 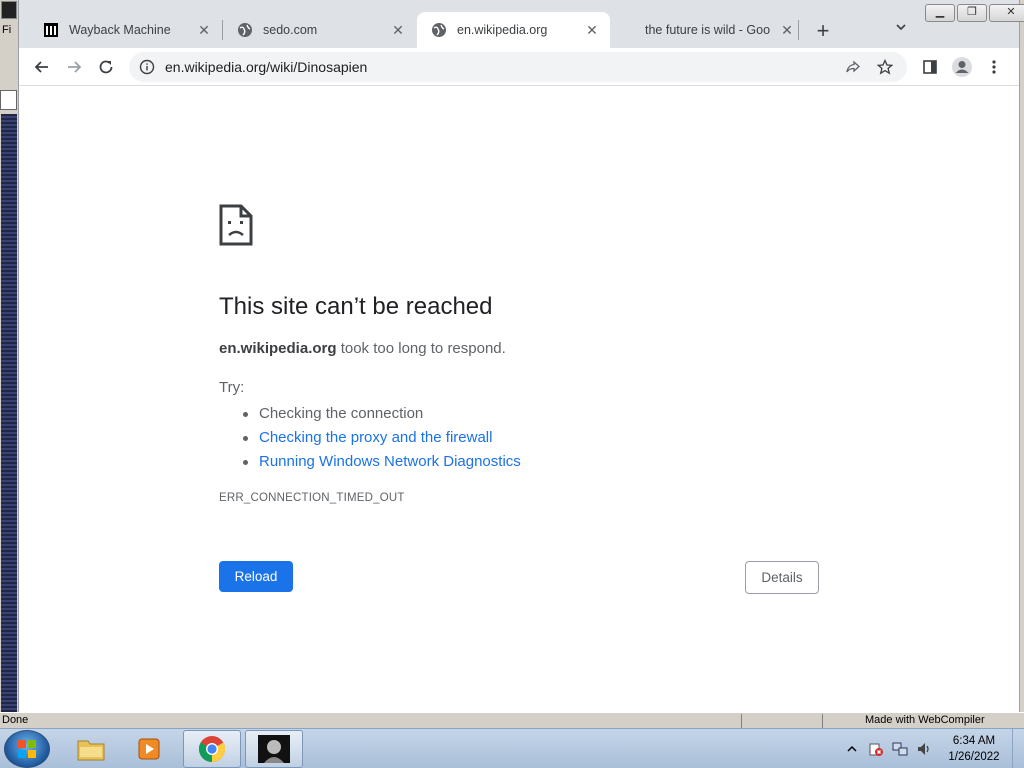 What do you see at coordinates (852, 749) in the screenshot?
I see `show-hidden-icons-icon` at bounding box center [852, 749].